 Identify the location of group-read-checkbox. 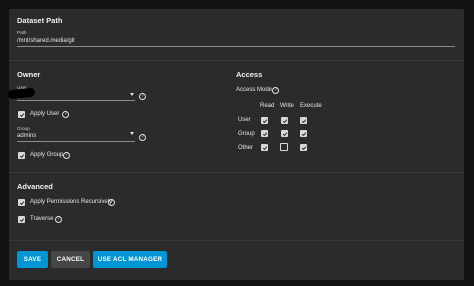
(264, 133).